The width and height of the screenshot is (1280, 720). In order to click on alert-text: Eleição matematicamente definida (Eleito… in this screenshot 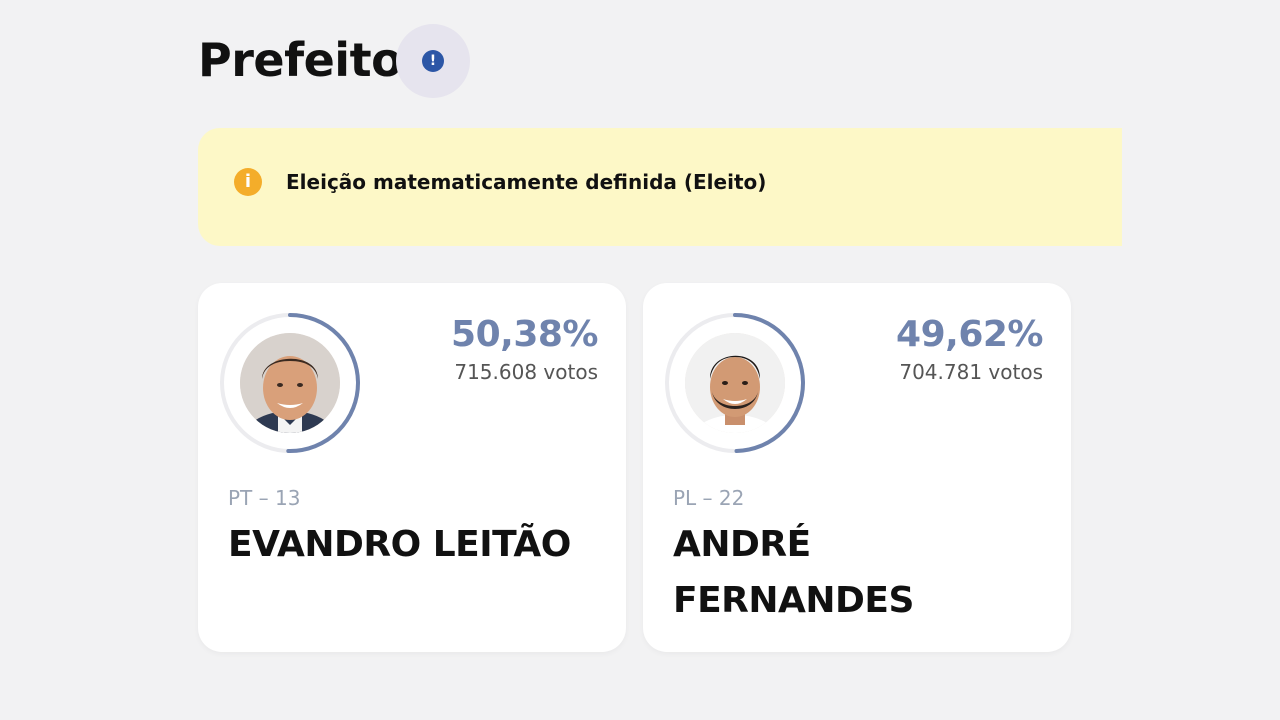, I will do `click(526, 182)`.